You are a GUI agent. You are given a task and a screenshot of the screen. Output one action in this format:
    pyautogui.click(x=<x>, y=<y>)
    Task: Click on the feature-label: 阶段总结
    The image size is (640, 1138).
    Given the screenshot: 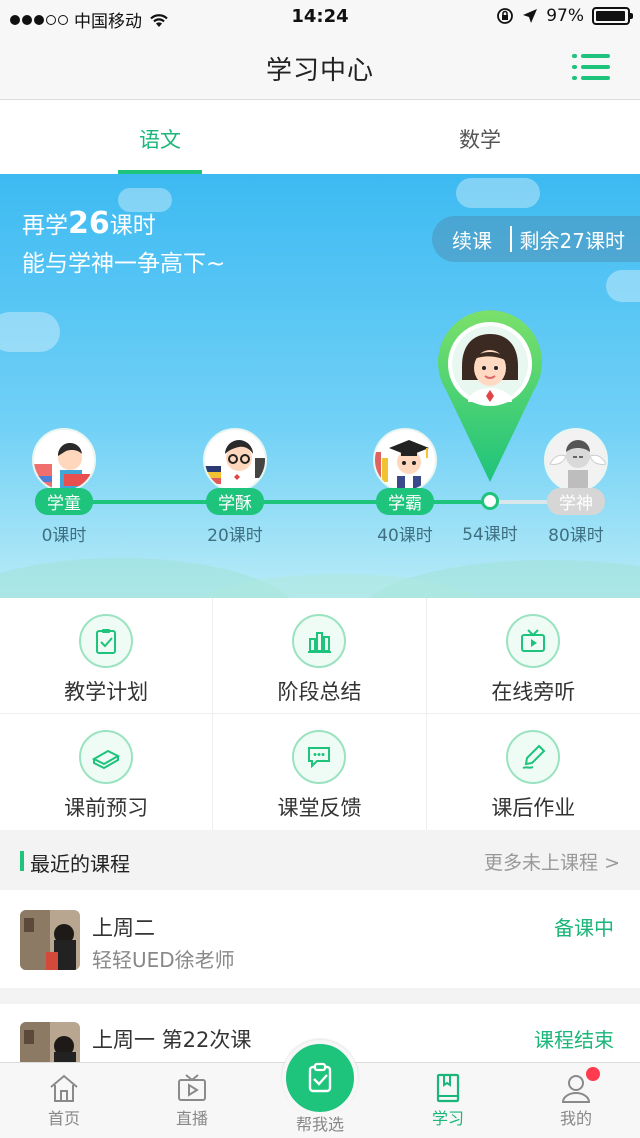 What is the action you would take?
    pyautogui.click(x=319, y=692)
    